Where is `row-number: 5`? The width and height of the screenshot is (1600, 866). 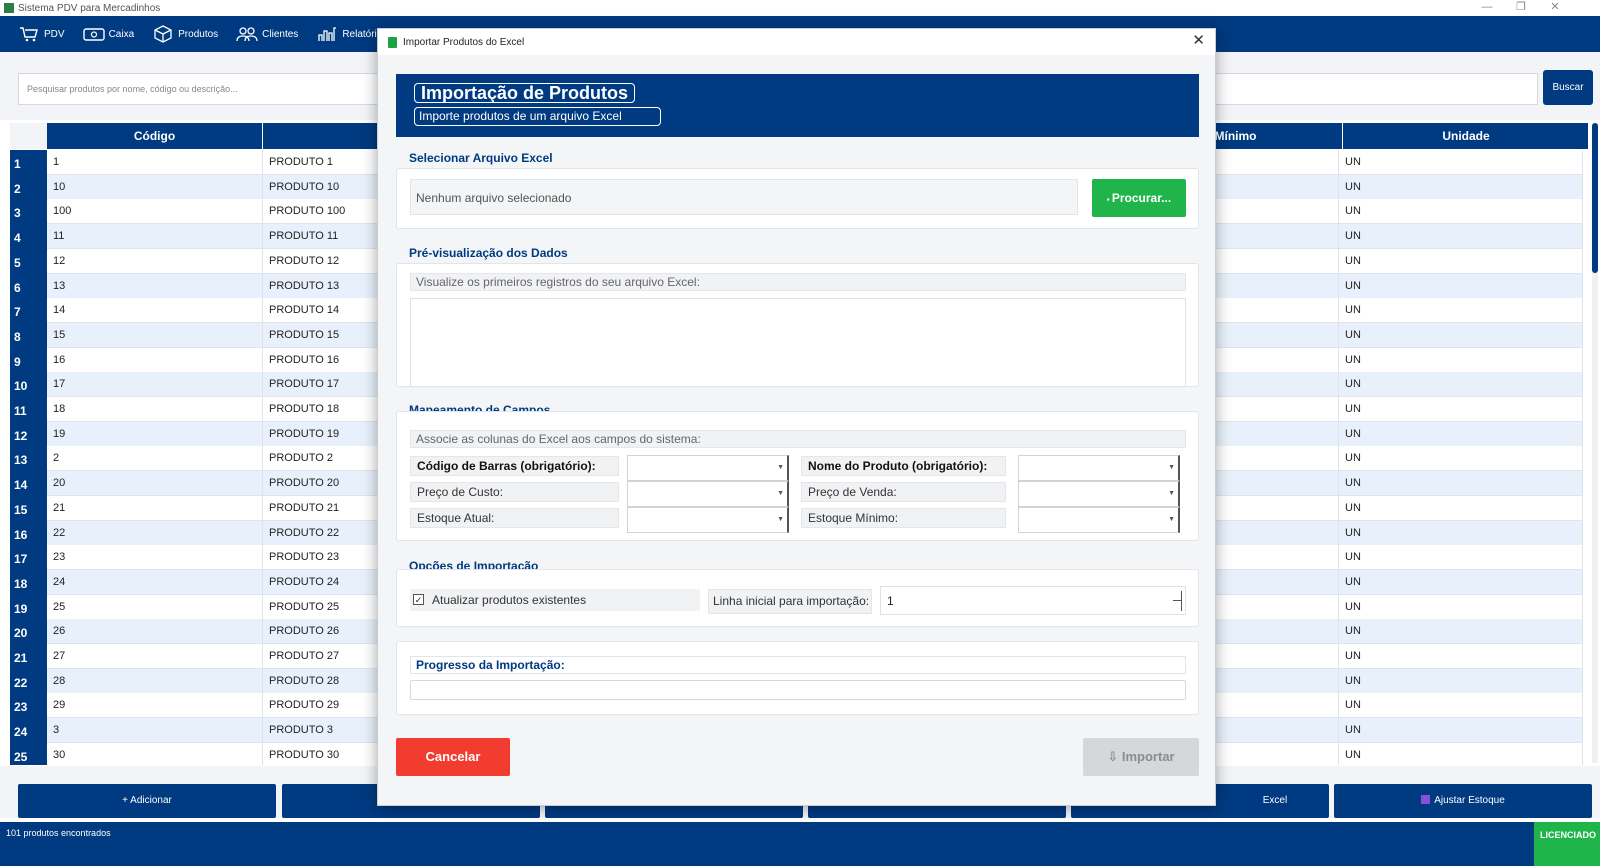 row-number: 5 is located at coordinates (28, 261).